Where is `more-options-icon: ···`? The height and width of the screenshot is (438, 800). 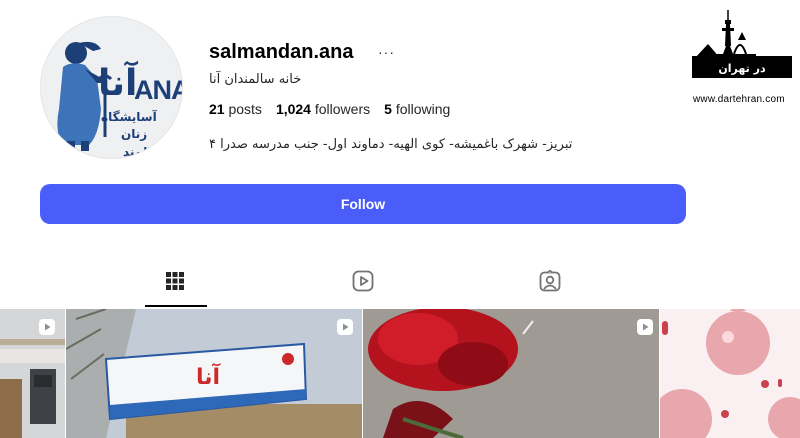
more-options-icon: ··· is located at coordinates (386, 52).